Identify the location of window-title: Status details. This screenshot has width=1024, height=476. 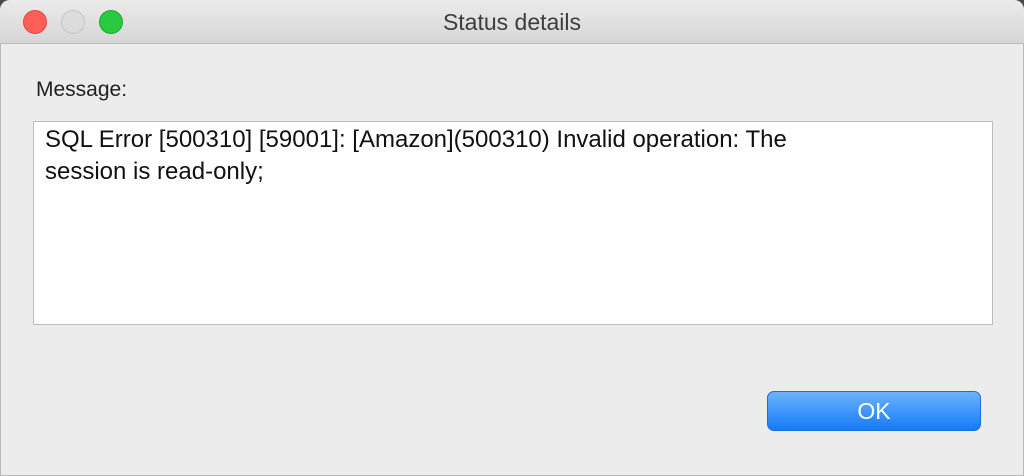
(512, 22).